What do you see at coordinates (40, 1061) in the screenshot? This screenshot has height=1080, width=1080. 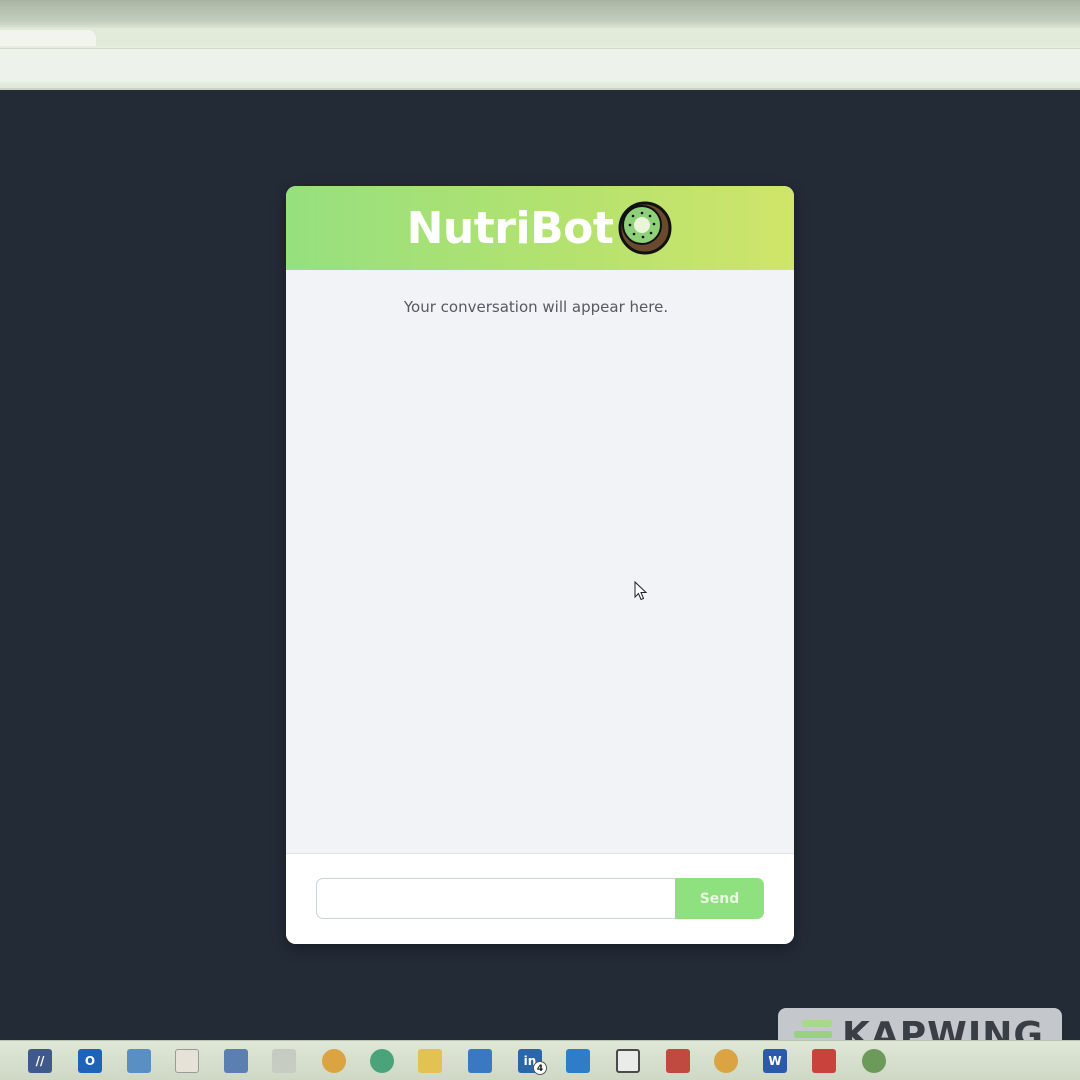 I see `app-icon: //` at bounding box center [40, 1061].